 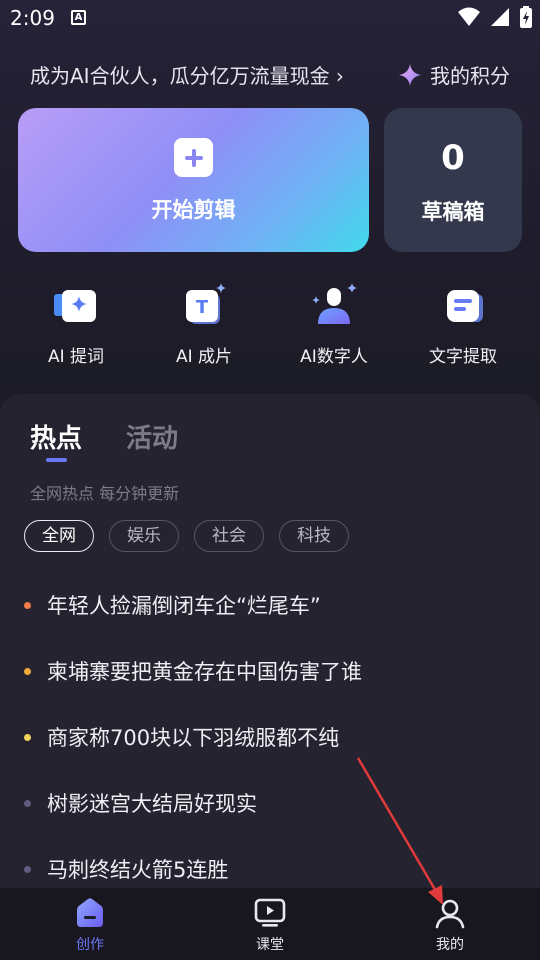 I want to click on tool-ai-film: T AI 成片, so click(x=204, y=324).